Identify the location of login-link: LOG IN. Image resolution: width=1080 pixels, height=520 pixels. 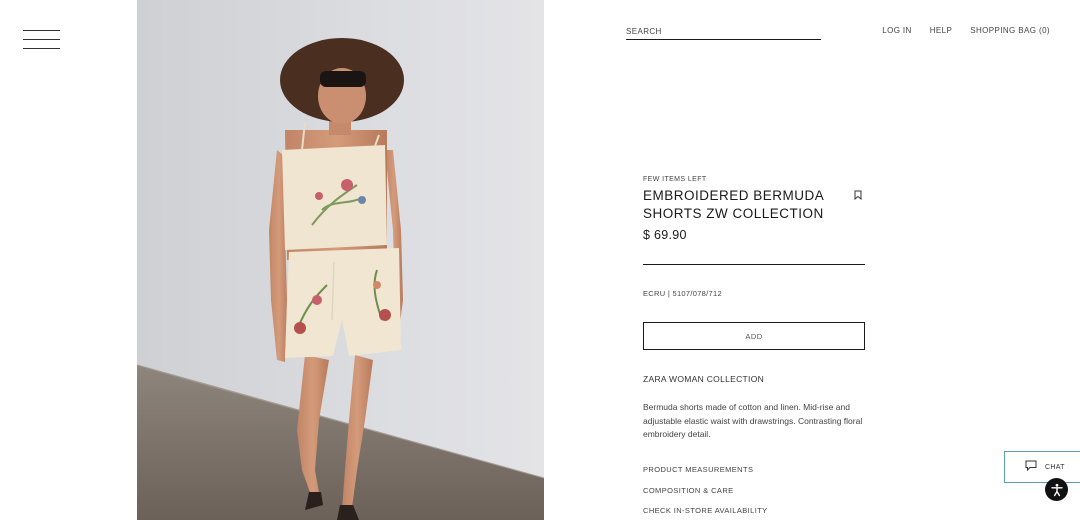
(897, 30).